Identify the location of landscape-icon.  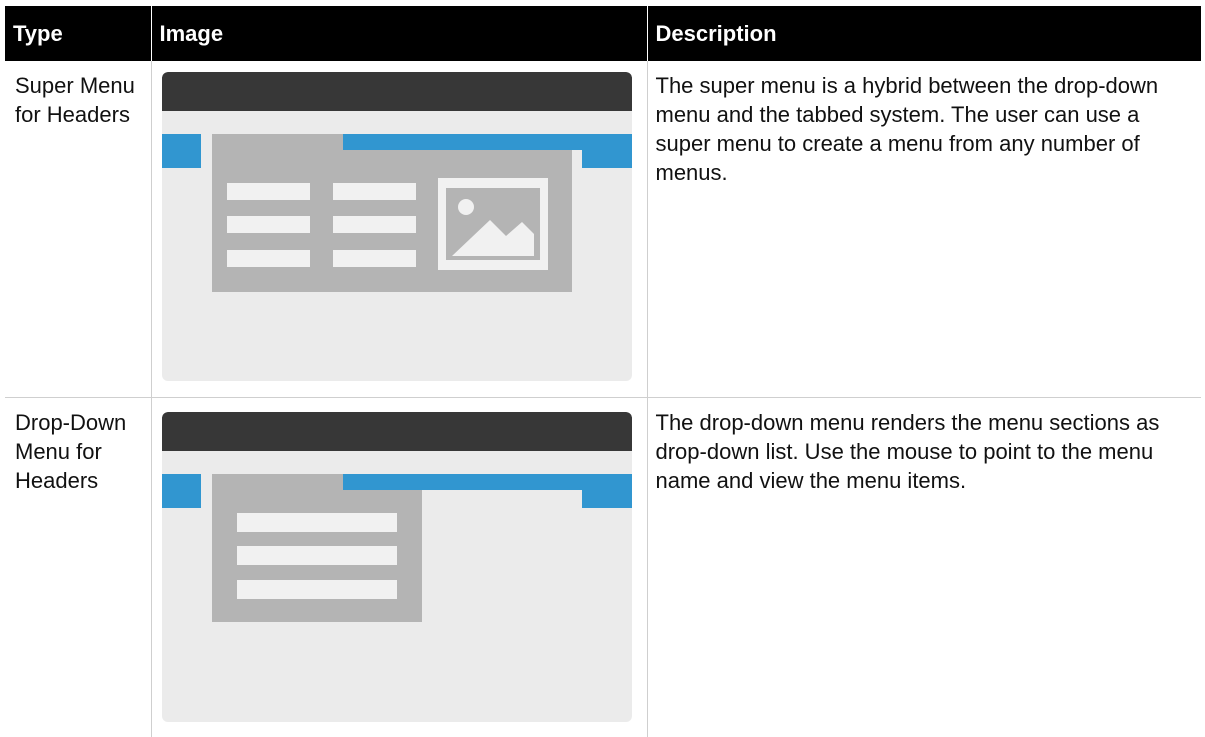
(492, 224).